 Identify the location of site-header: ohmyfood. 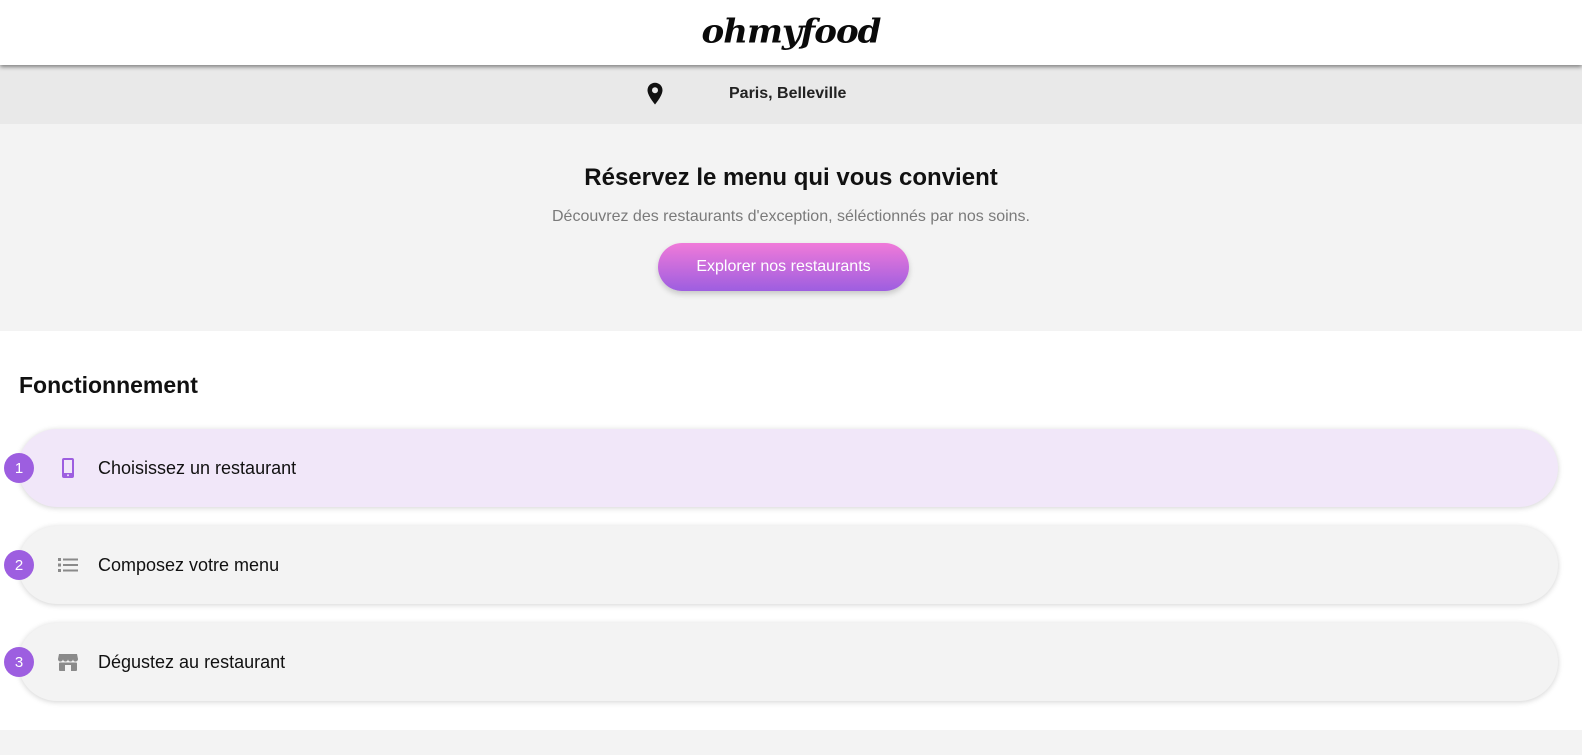
(791, 32).